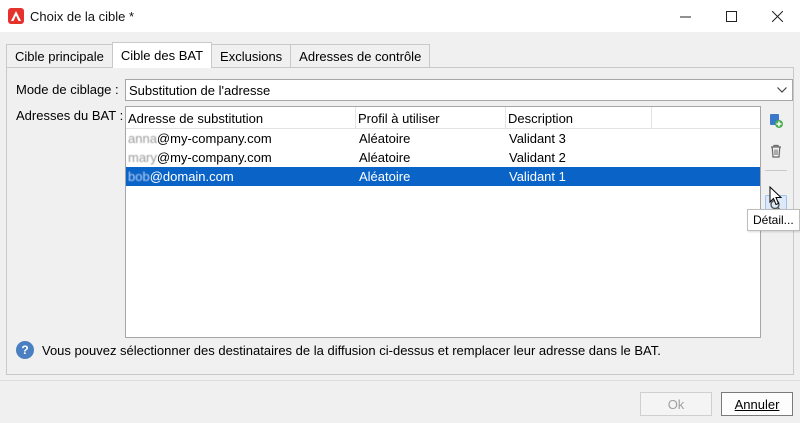 This screenshot has height=423, width=800. Describe the element at coordinates (676, 404) in the screenshot. I see `ok-button: Ok` at that location.